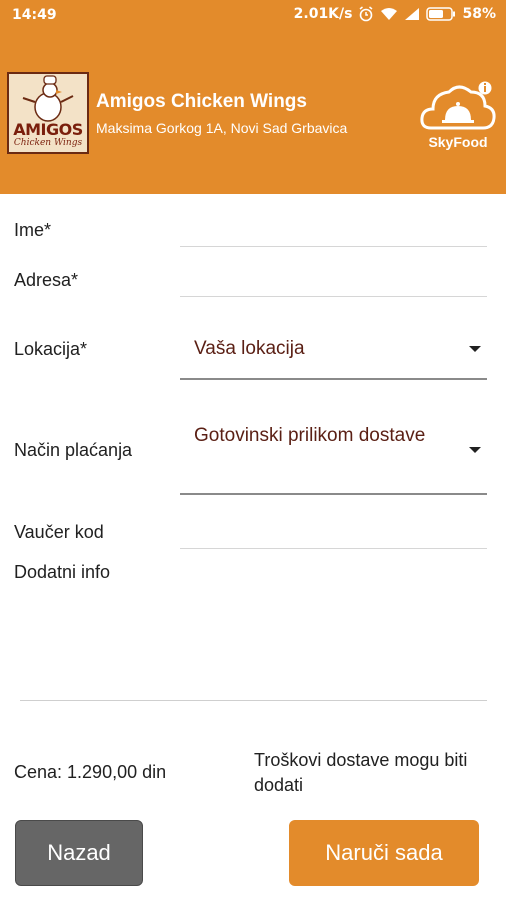 This screenshot has height=900, width=506. Describe the element at coordinates (366, 14) in the screenshot. I see `alarm-icon` at that location.